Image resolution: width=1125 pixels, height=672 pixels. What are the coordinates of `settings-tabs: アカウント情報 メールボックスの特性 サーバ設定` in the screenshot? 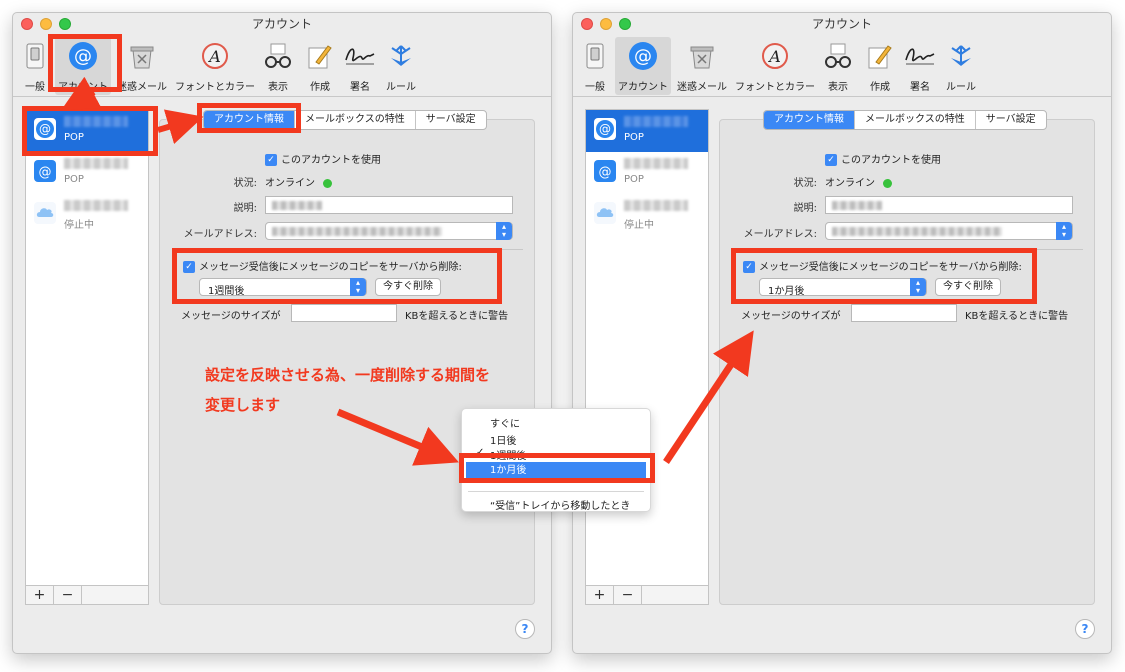 It's located at (905, 120).